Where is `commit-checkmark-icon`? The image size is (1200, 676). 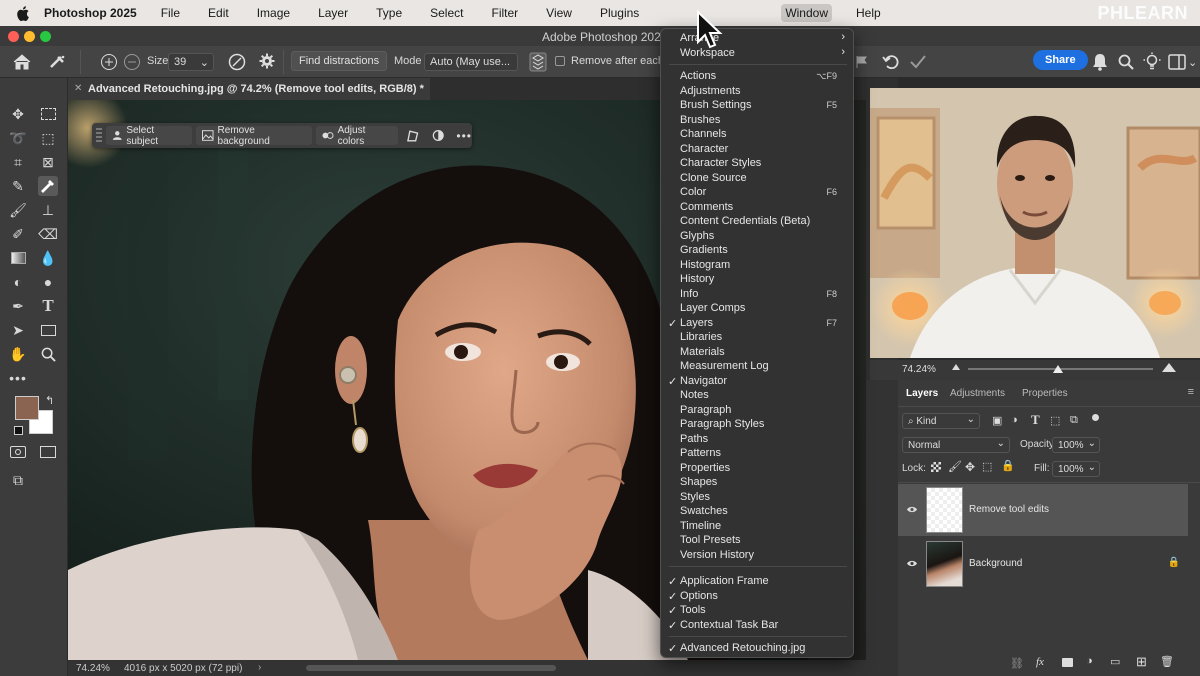
commit-checkmark-icon is located at coordinates (918, 62).